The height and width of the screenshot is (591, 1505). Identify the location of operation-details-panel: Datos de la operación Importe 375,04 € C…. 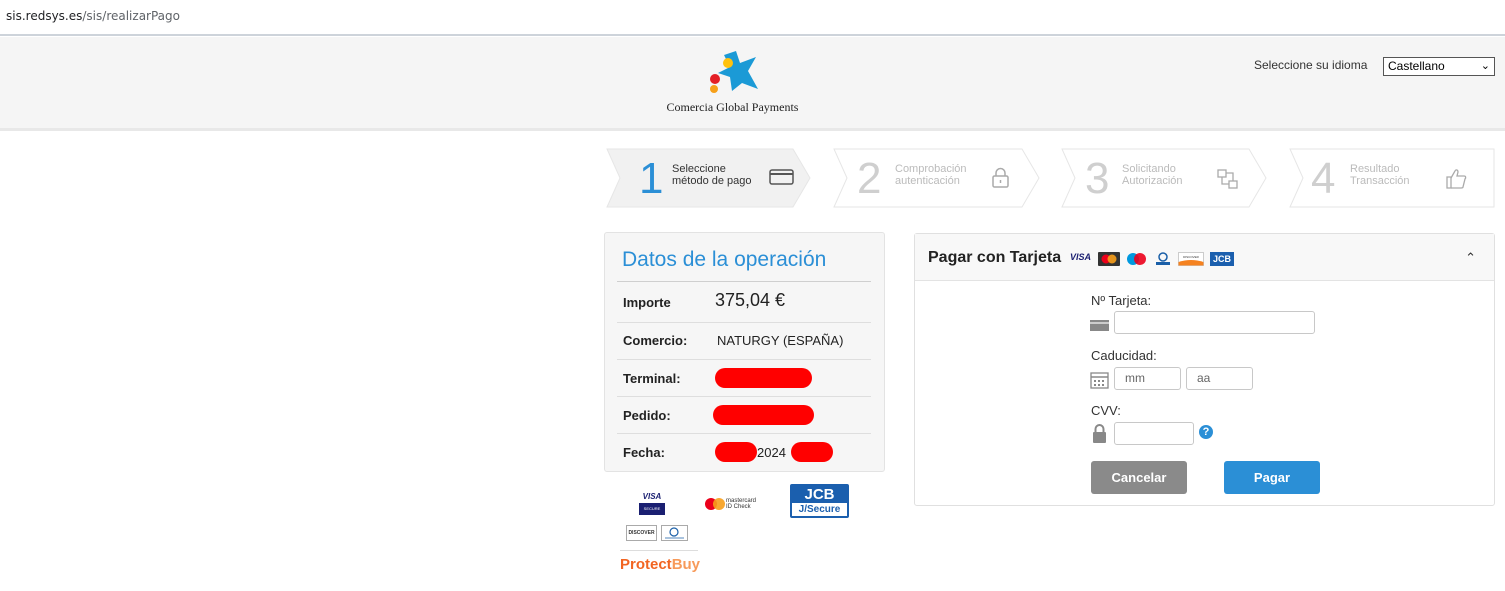
(744, 352).